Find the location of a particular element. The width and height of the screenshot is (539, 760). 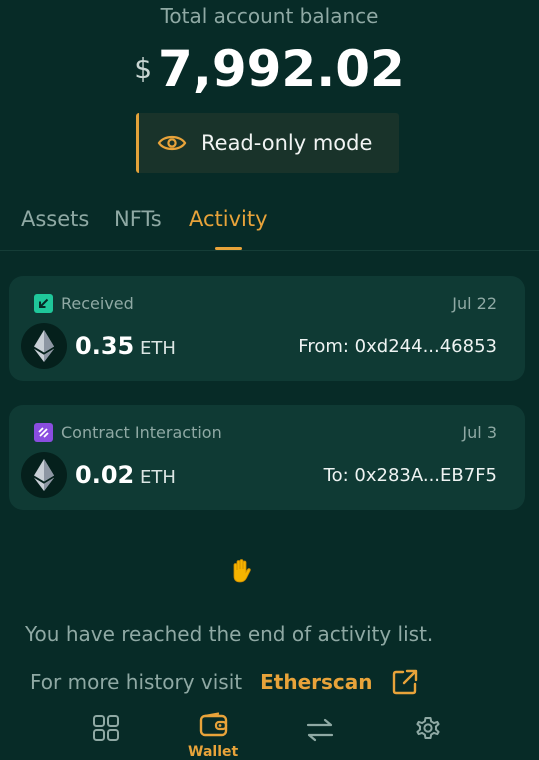

contract-icon is located at coordinates (43, 432).